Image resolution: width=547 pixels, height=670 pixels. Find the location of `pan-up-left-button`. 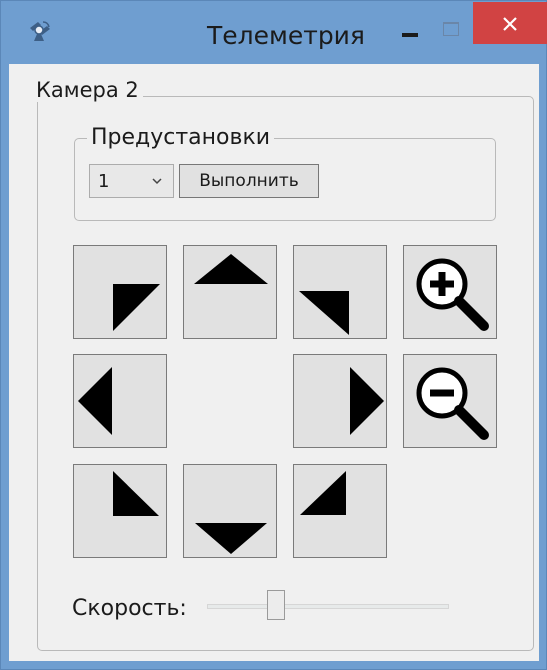

pan-up-left-button is located at coordinates (120, 292).